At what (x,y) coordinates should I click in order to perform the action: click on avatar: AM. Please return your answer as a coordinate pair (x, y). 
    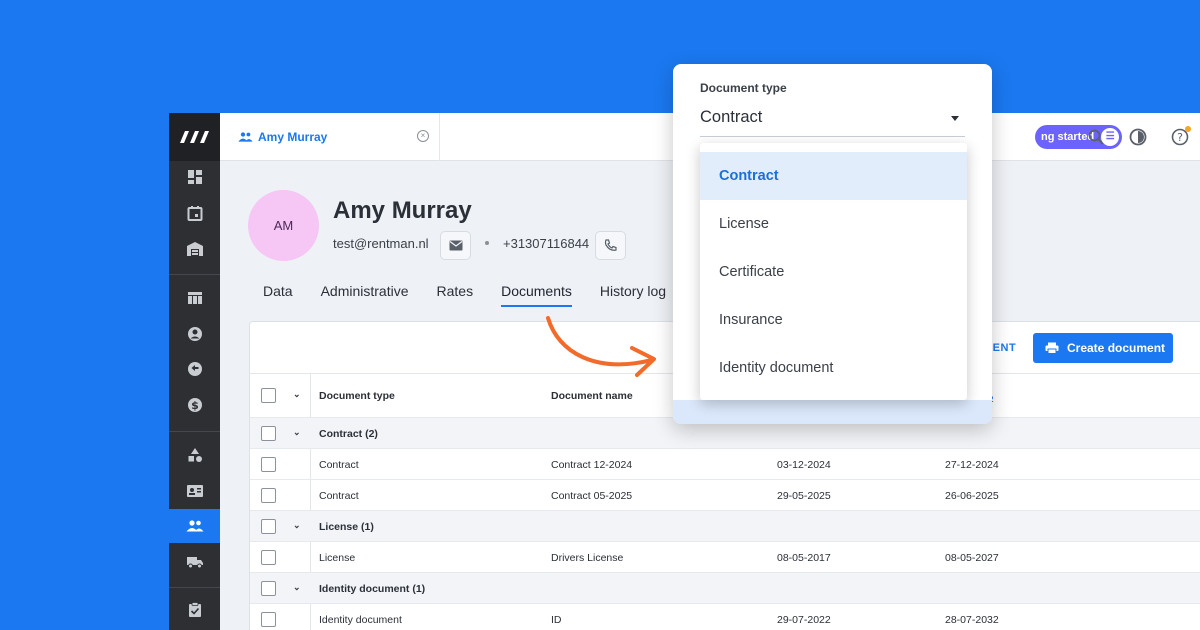
    Looking at the image, I should click on (283, 225).